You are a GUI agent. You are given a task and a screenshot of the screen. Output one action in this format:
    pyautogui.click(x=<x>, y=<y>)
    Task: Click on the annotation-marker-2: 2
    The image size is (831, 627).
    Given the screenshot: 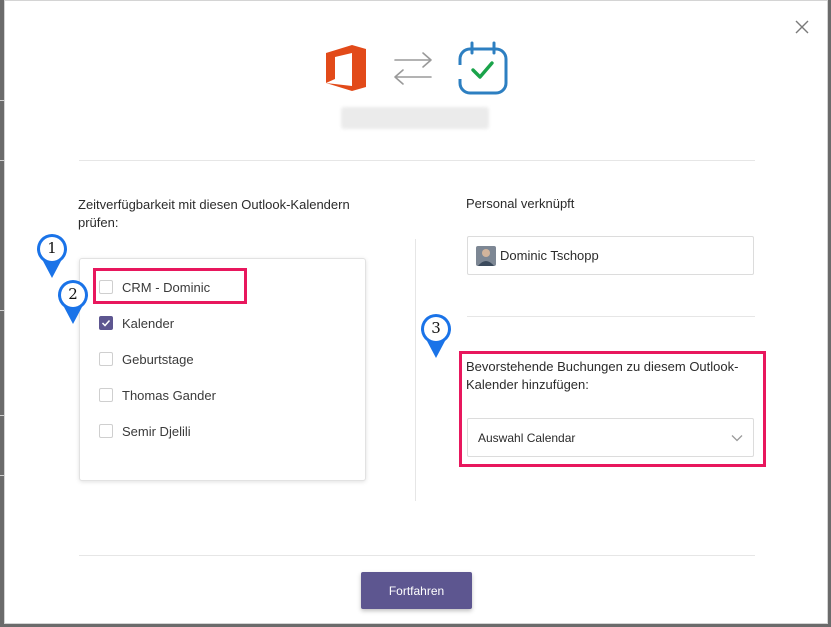 What is the action you would take?
    pyautogui.click(x=73, y=302)
    